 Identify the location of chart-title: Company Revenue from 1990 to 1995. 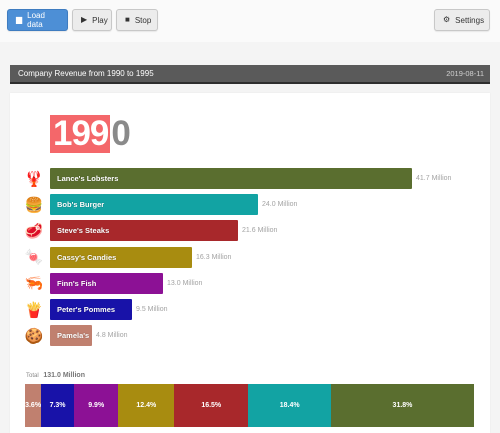
(86, 73).